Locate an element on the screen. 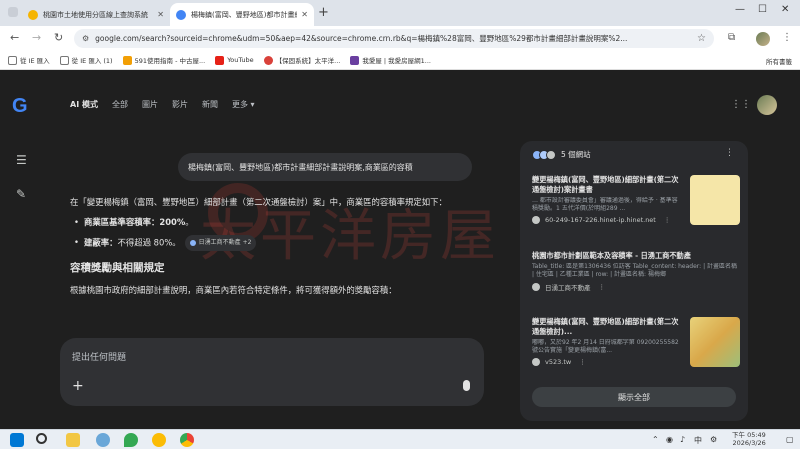 The image size is (800, 449). list-item: 商業區基準容積率：200%。 is located at coordinates (281, 222).